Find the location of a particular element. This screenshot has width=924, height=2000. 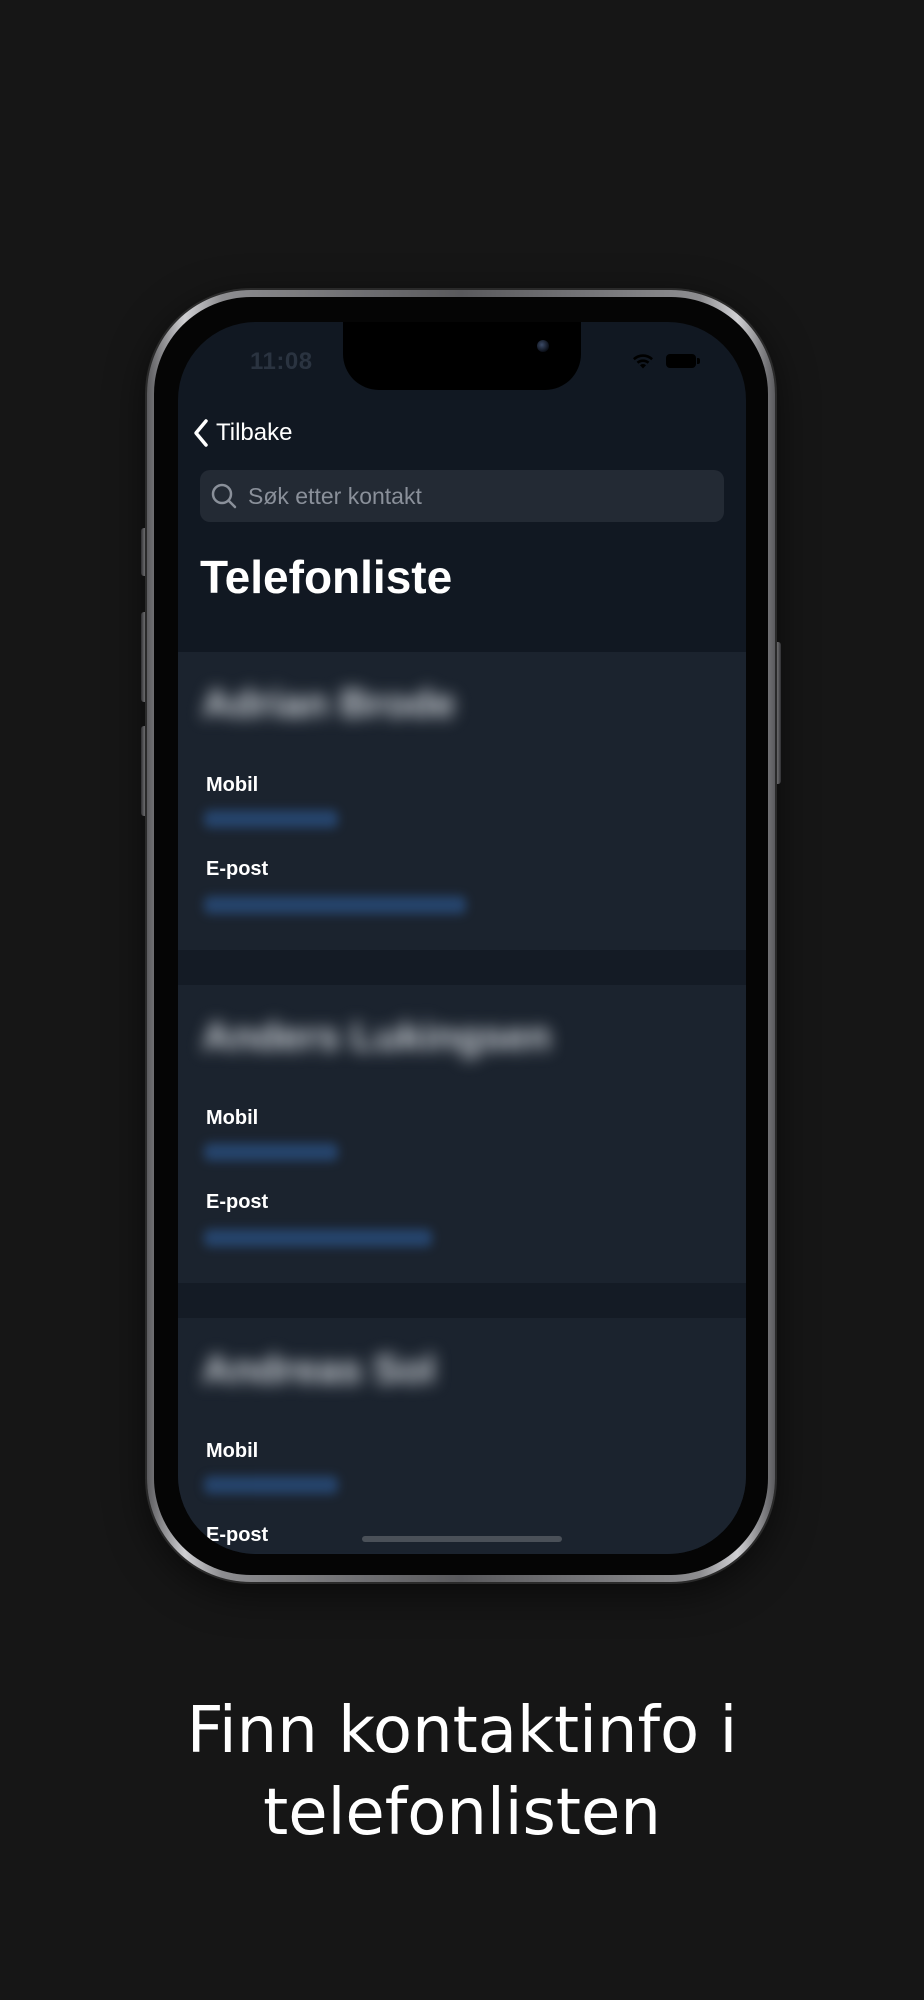

notch is located at coordinates (462, 356).